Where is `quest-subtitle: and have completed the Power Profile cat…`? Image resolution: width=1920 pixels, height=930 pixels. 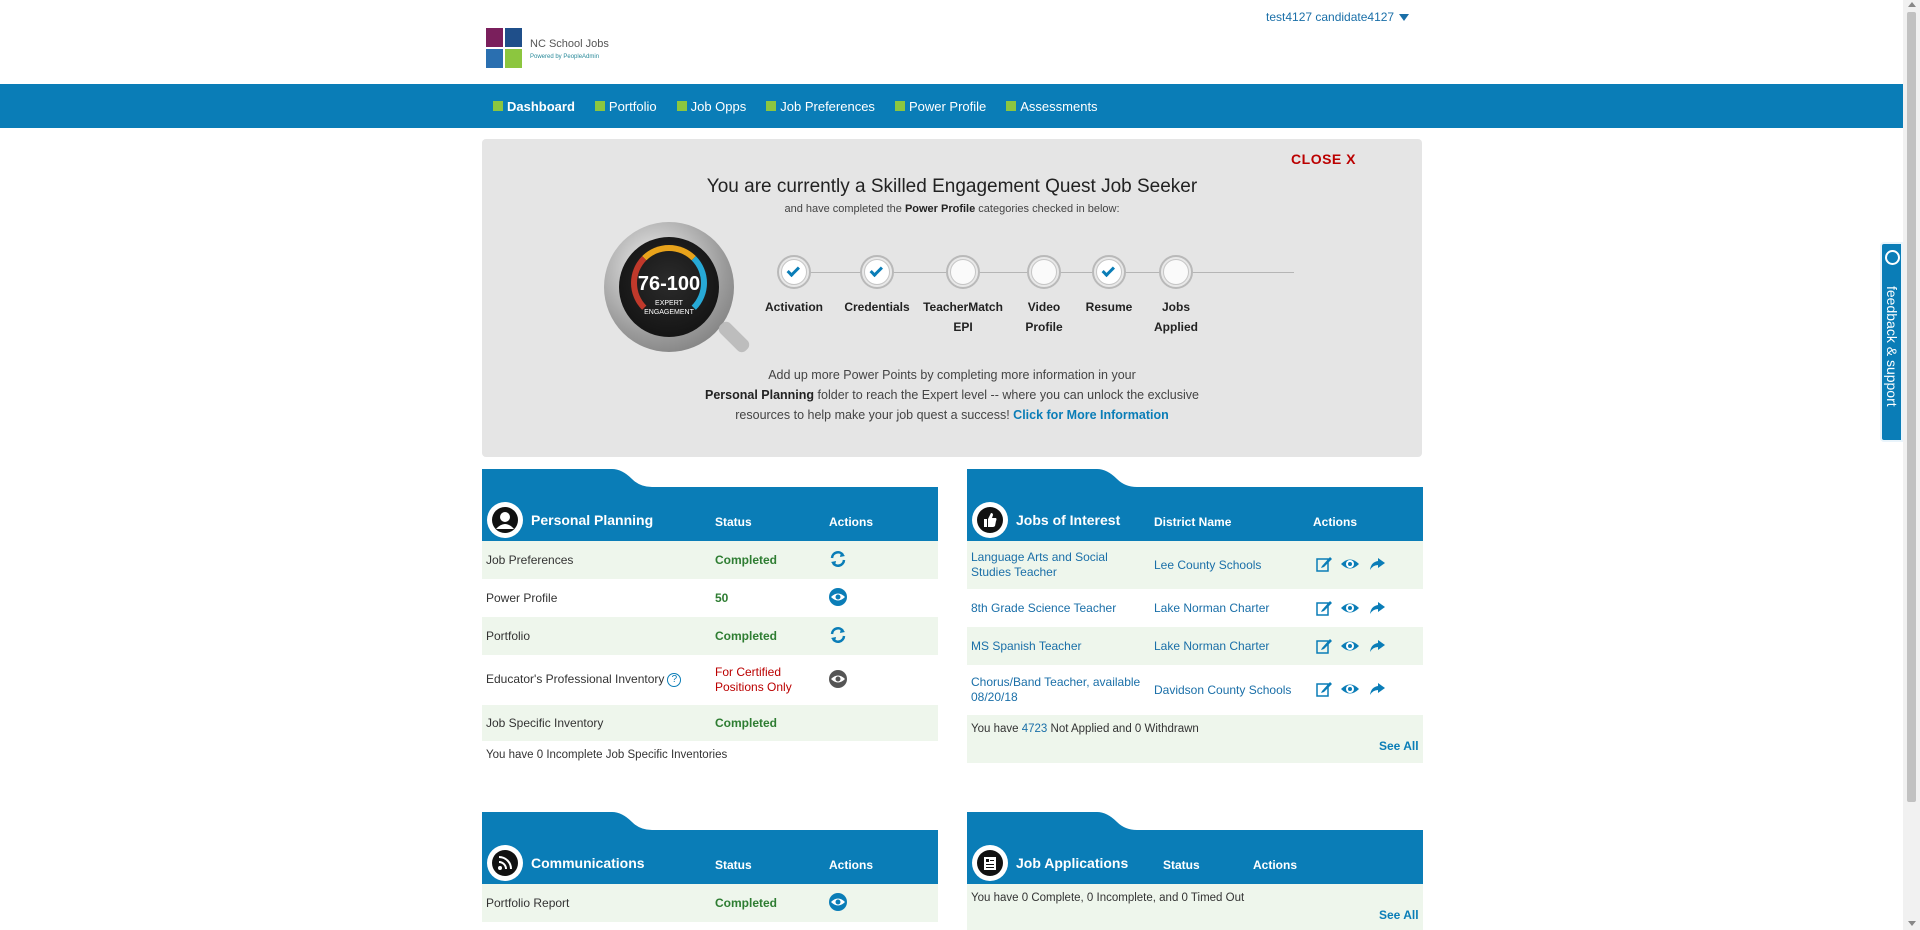
quest-subtitle: and have completed the Power Profile cat… is located at coordinates (952, 209).